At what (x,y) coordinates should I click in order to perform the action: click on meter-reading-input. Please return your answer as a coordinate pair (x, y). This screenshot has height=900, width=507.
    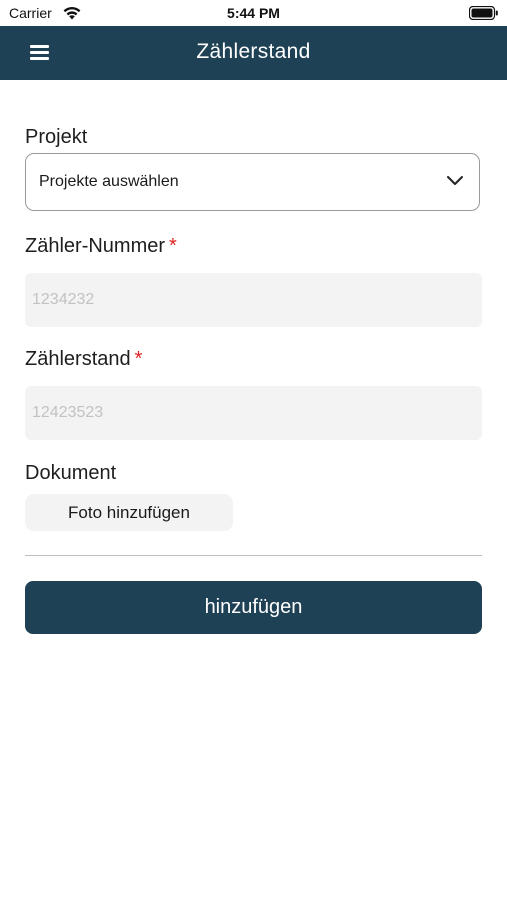
    Looking at the image, I should click on (253, 413).